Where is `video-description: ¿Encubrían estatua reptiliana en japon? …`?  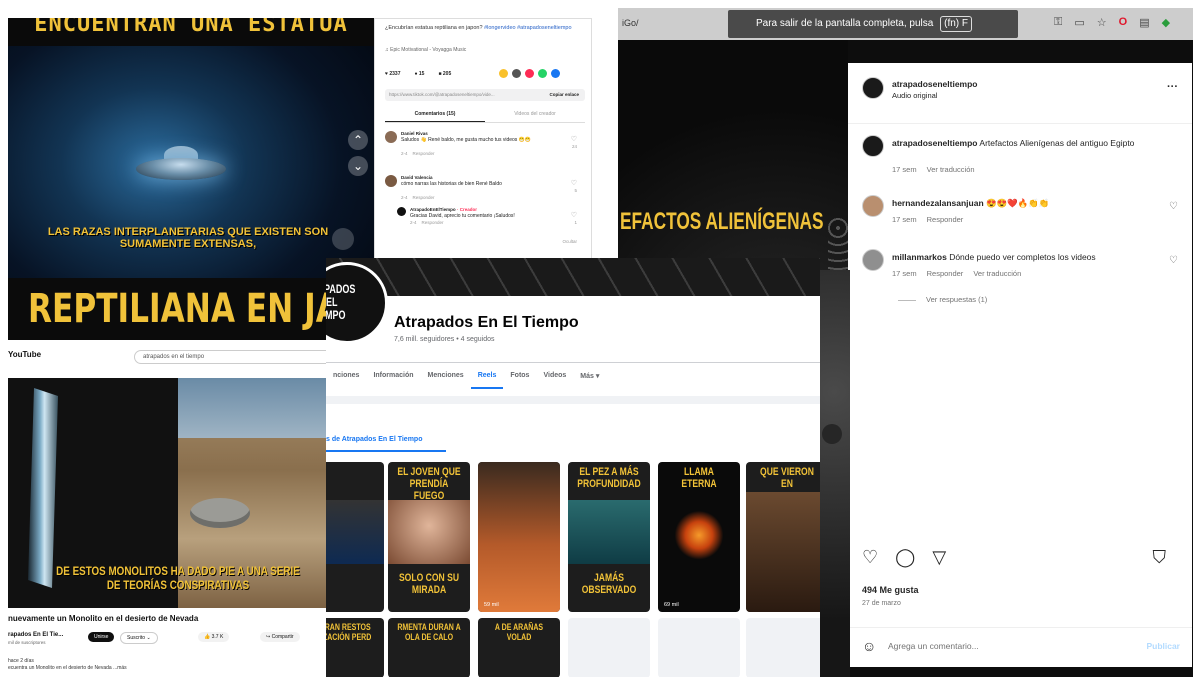
video-description: ¿Encubrían estatua reptiliana en japon? … is located at coordinates (485, 28).